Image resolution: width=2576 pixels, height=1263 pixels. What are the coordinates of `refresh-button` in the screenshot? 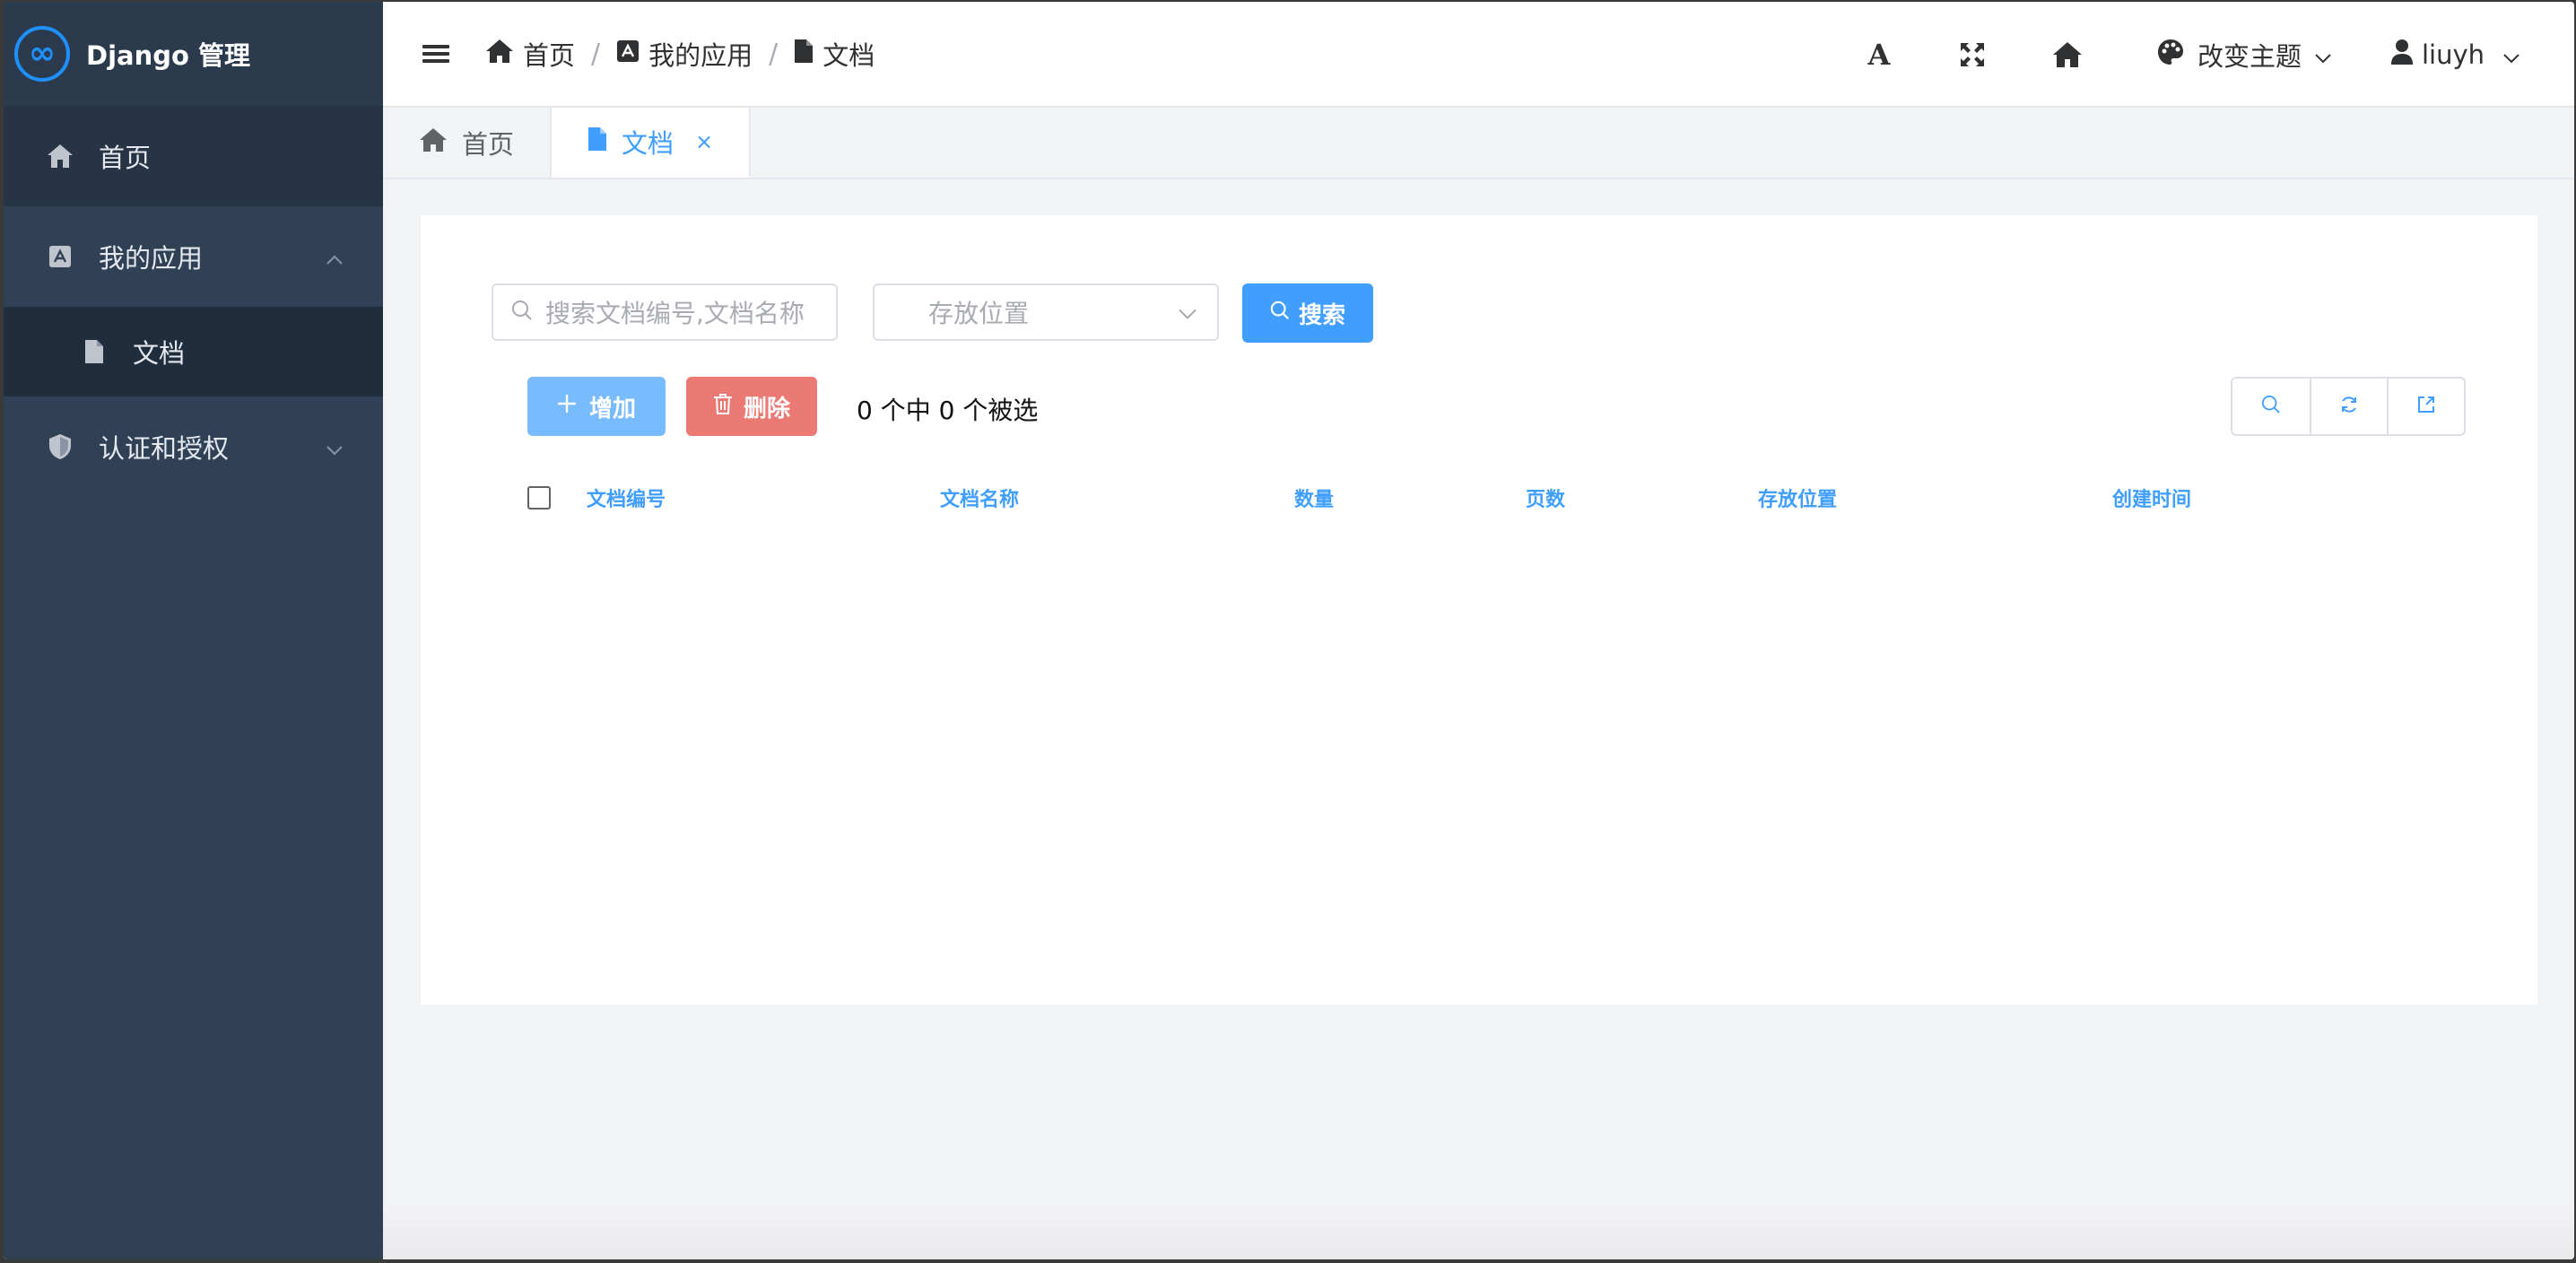 It's located at (2348, 406).